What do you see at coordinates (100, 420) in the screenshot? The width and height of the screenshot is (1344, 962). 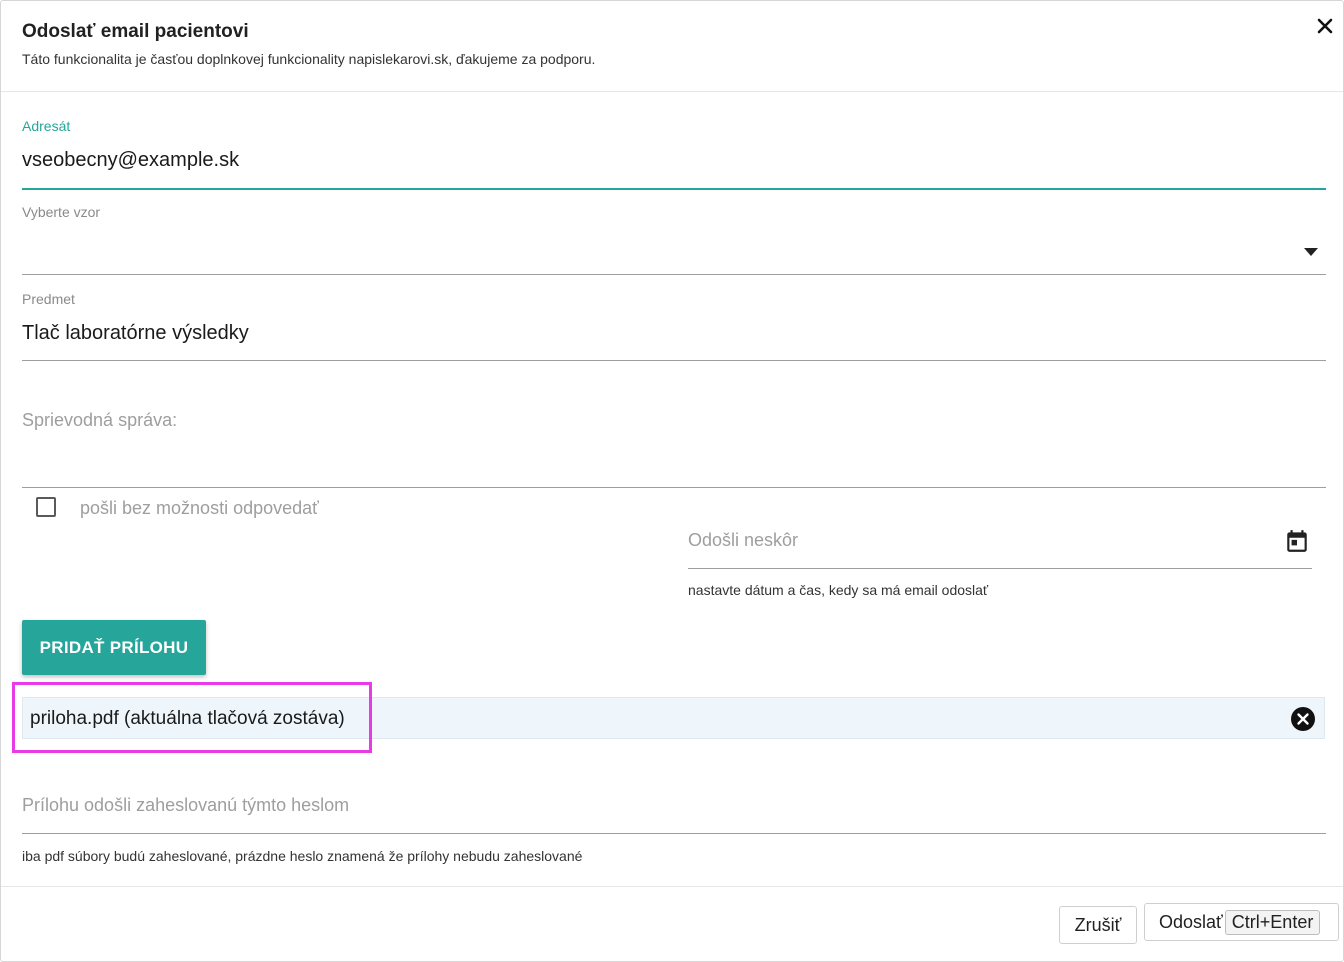 I see `message-placeholder: Sprievodná správa:` at bounding box center [100, 420].